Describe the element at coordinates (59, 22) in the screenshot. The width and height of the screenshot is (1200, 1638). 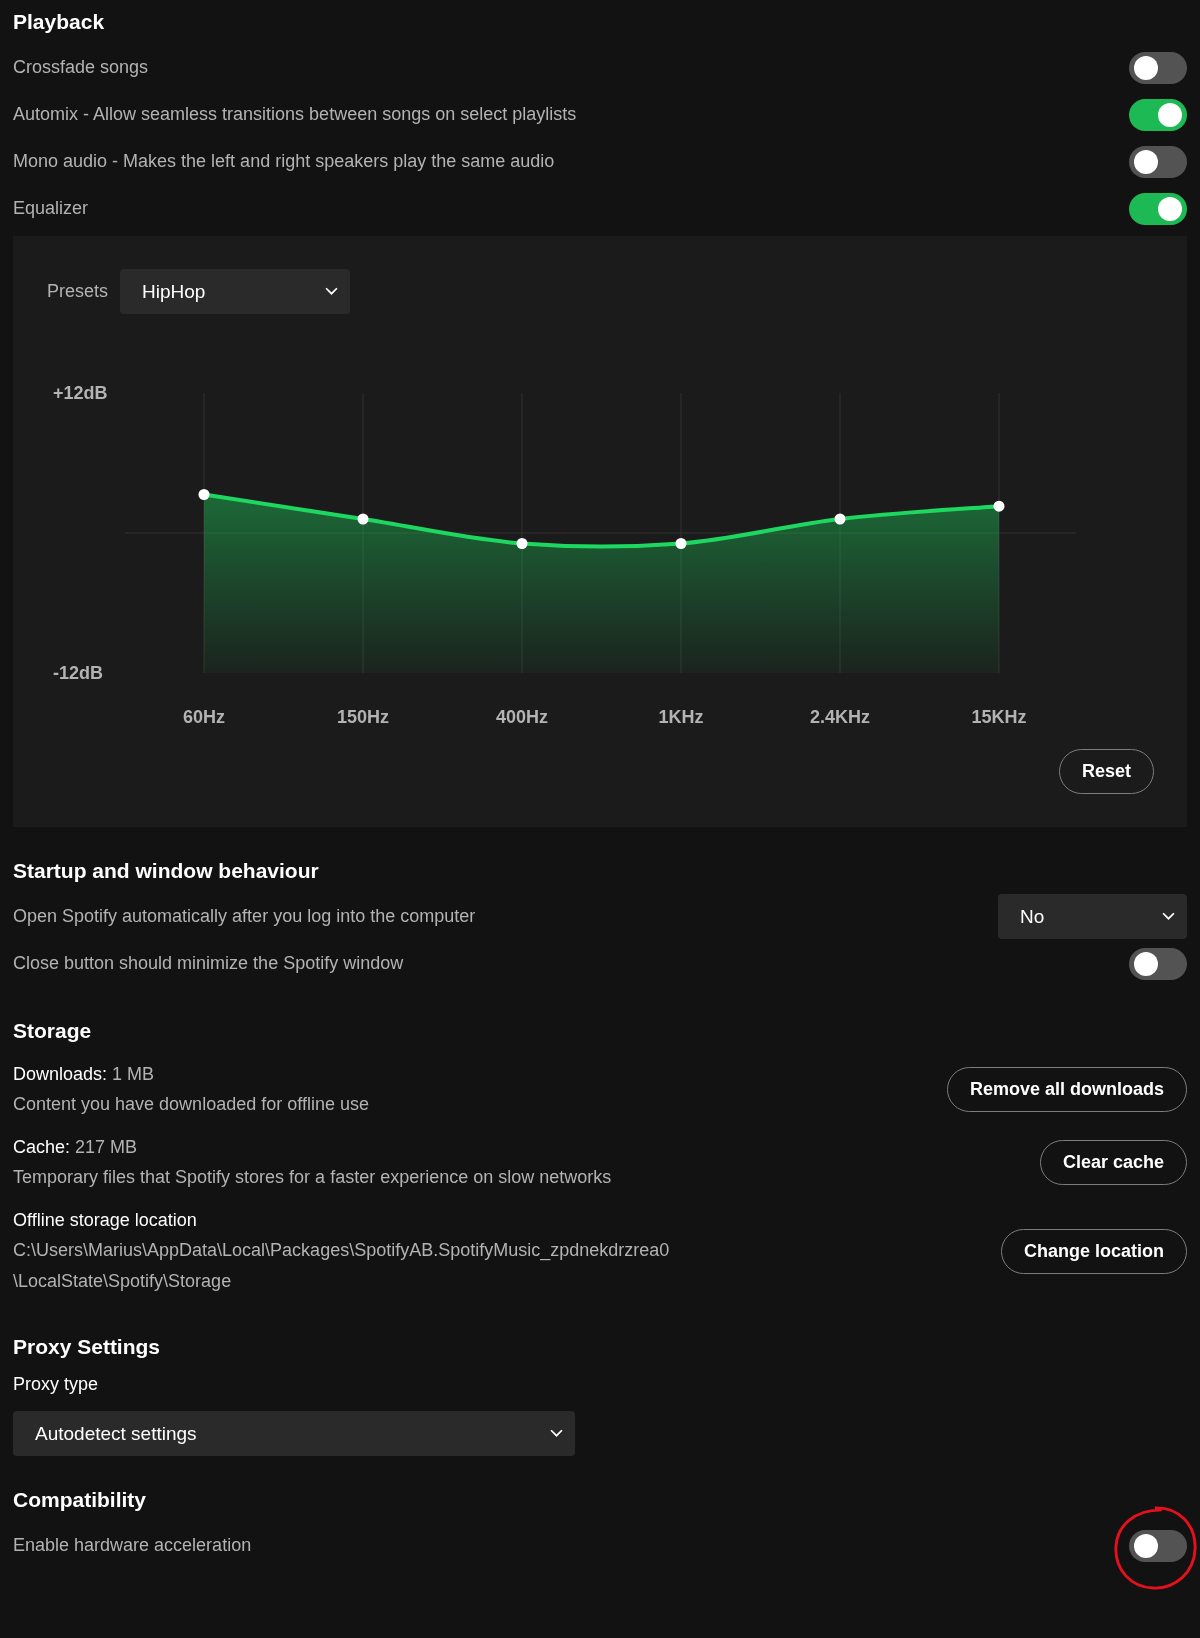
I see `section-title: Playback` at that location.